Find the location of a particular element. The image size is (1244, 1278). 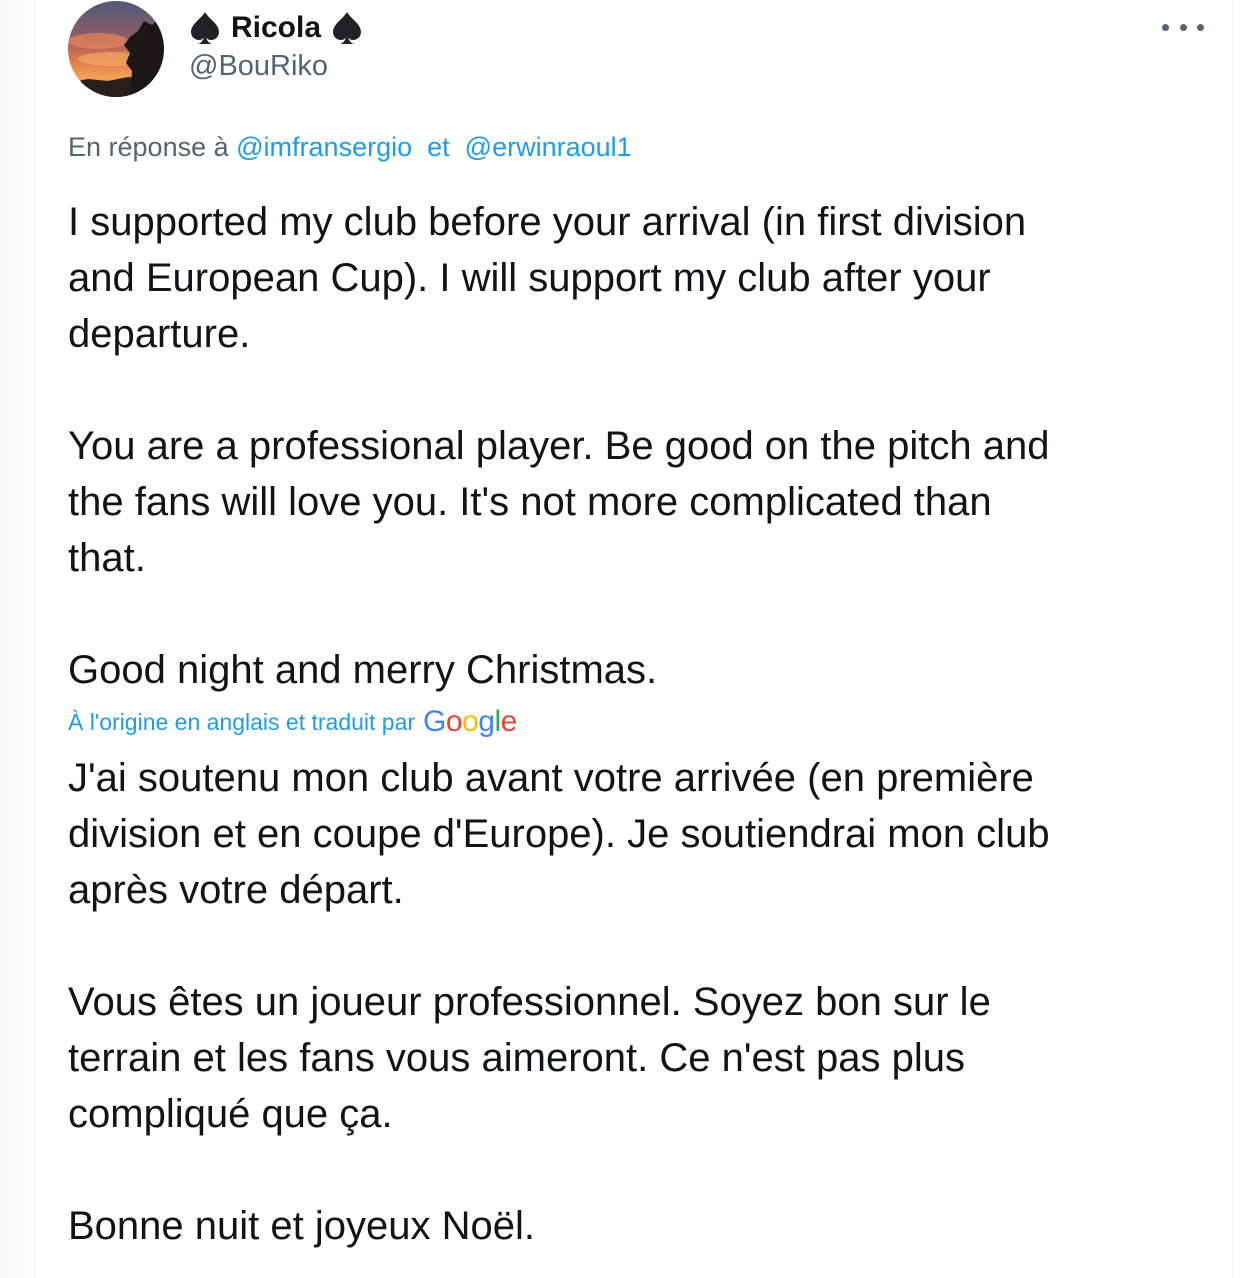

google-logo: Google is located at coordinates (470, 721).